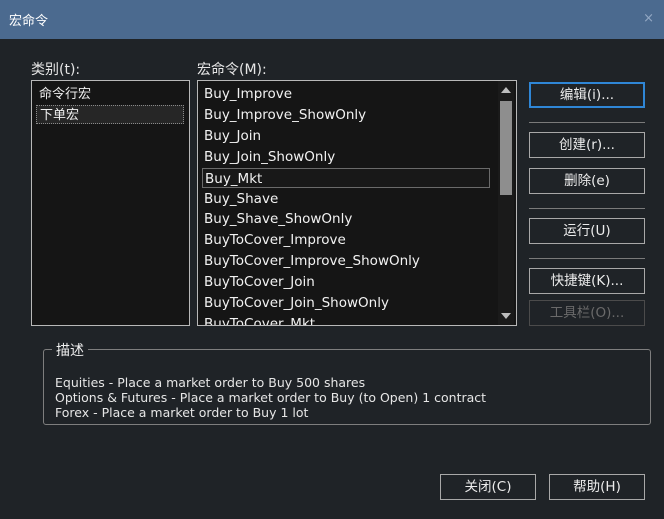 This screenshot has height=519, width=664. Describe the element at coordinates (232, 70) in the screenshot. I see `macro-label: 宏命令(M):` at that location.